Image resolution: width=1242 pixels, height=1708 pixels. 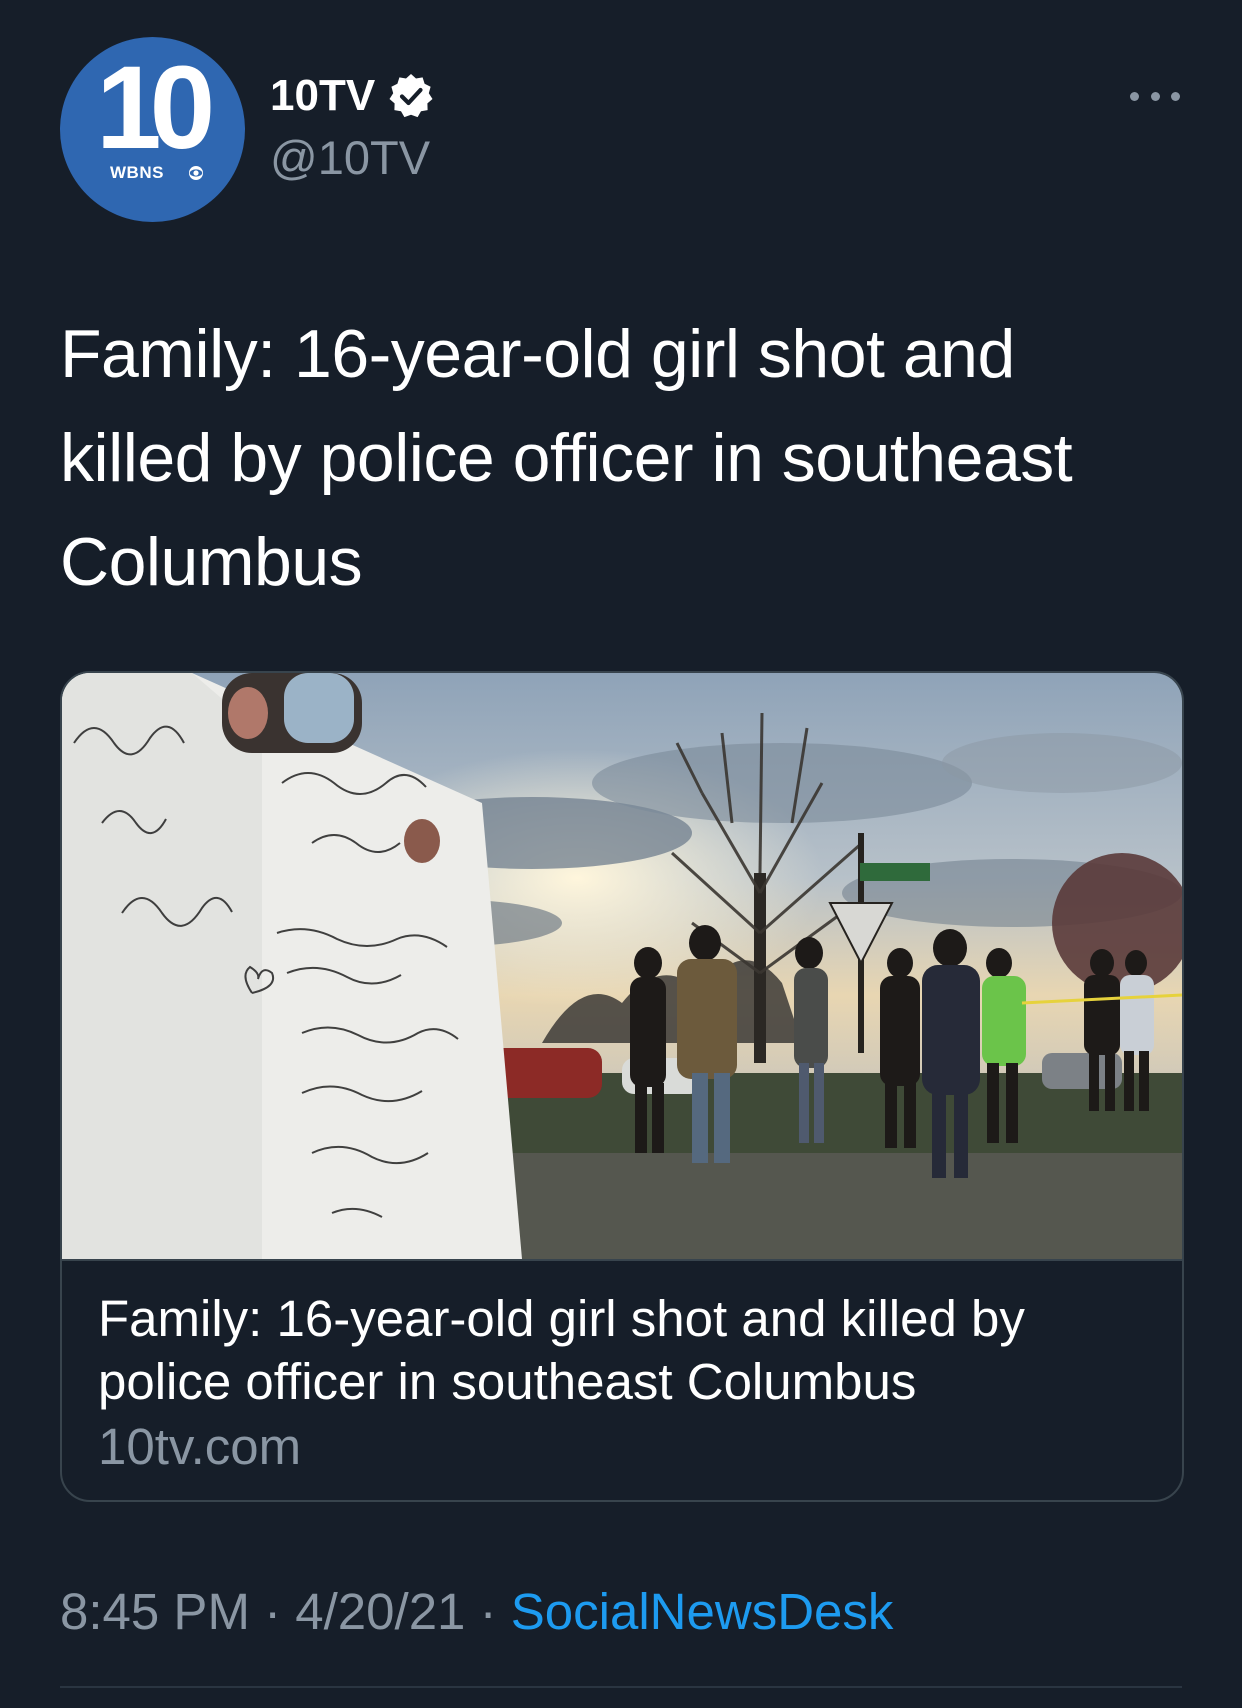 I want to click on avatar-logo-number: 10, so click(x=155, y=108).